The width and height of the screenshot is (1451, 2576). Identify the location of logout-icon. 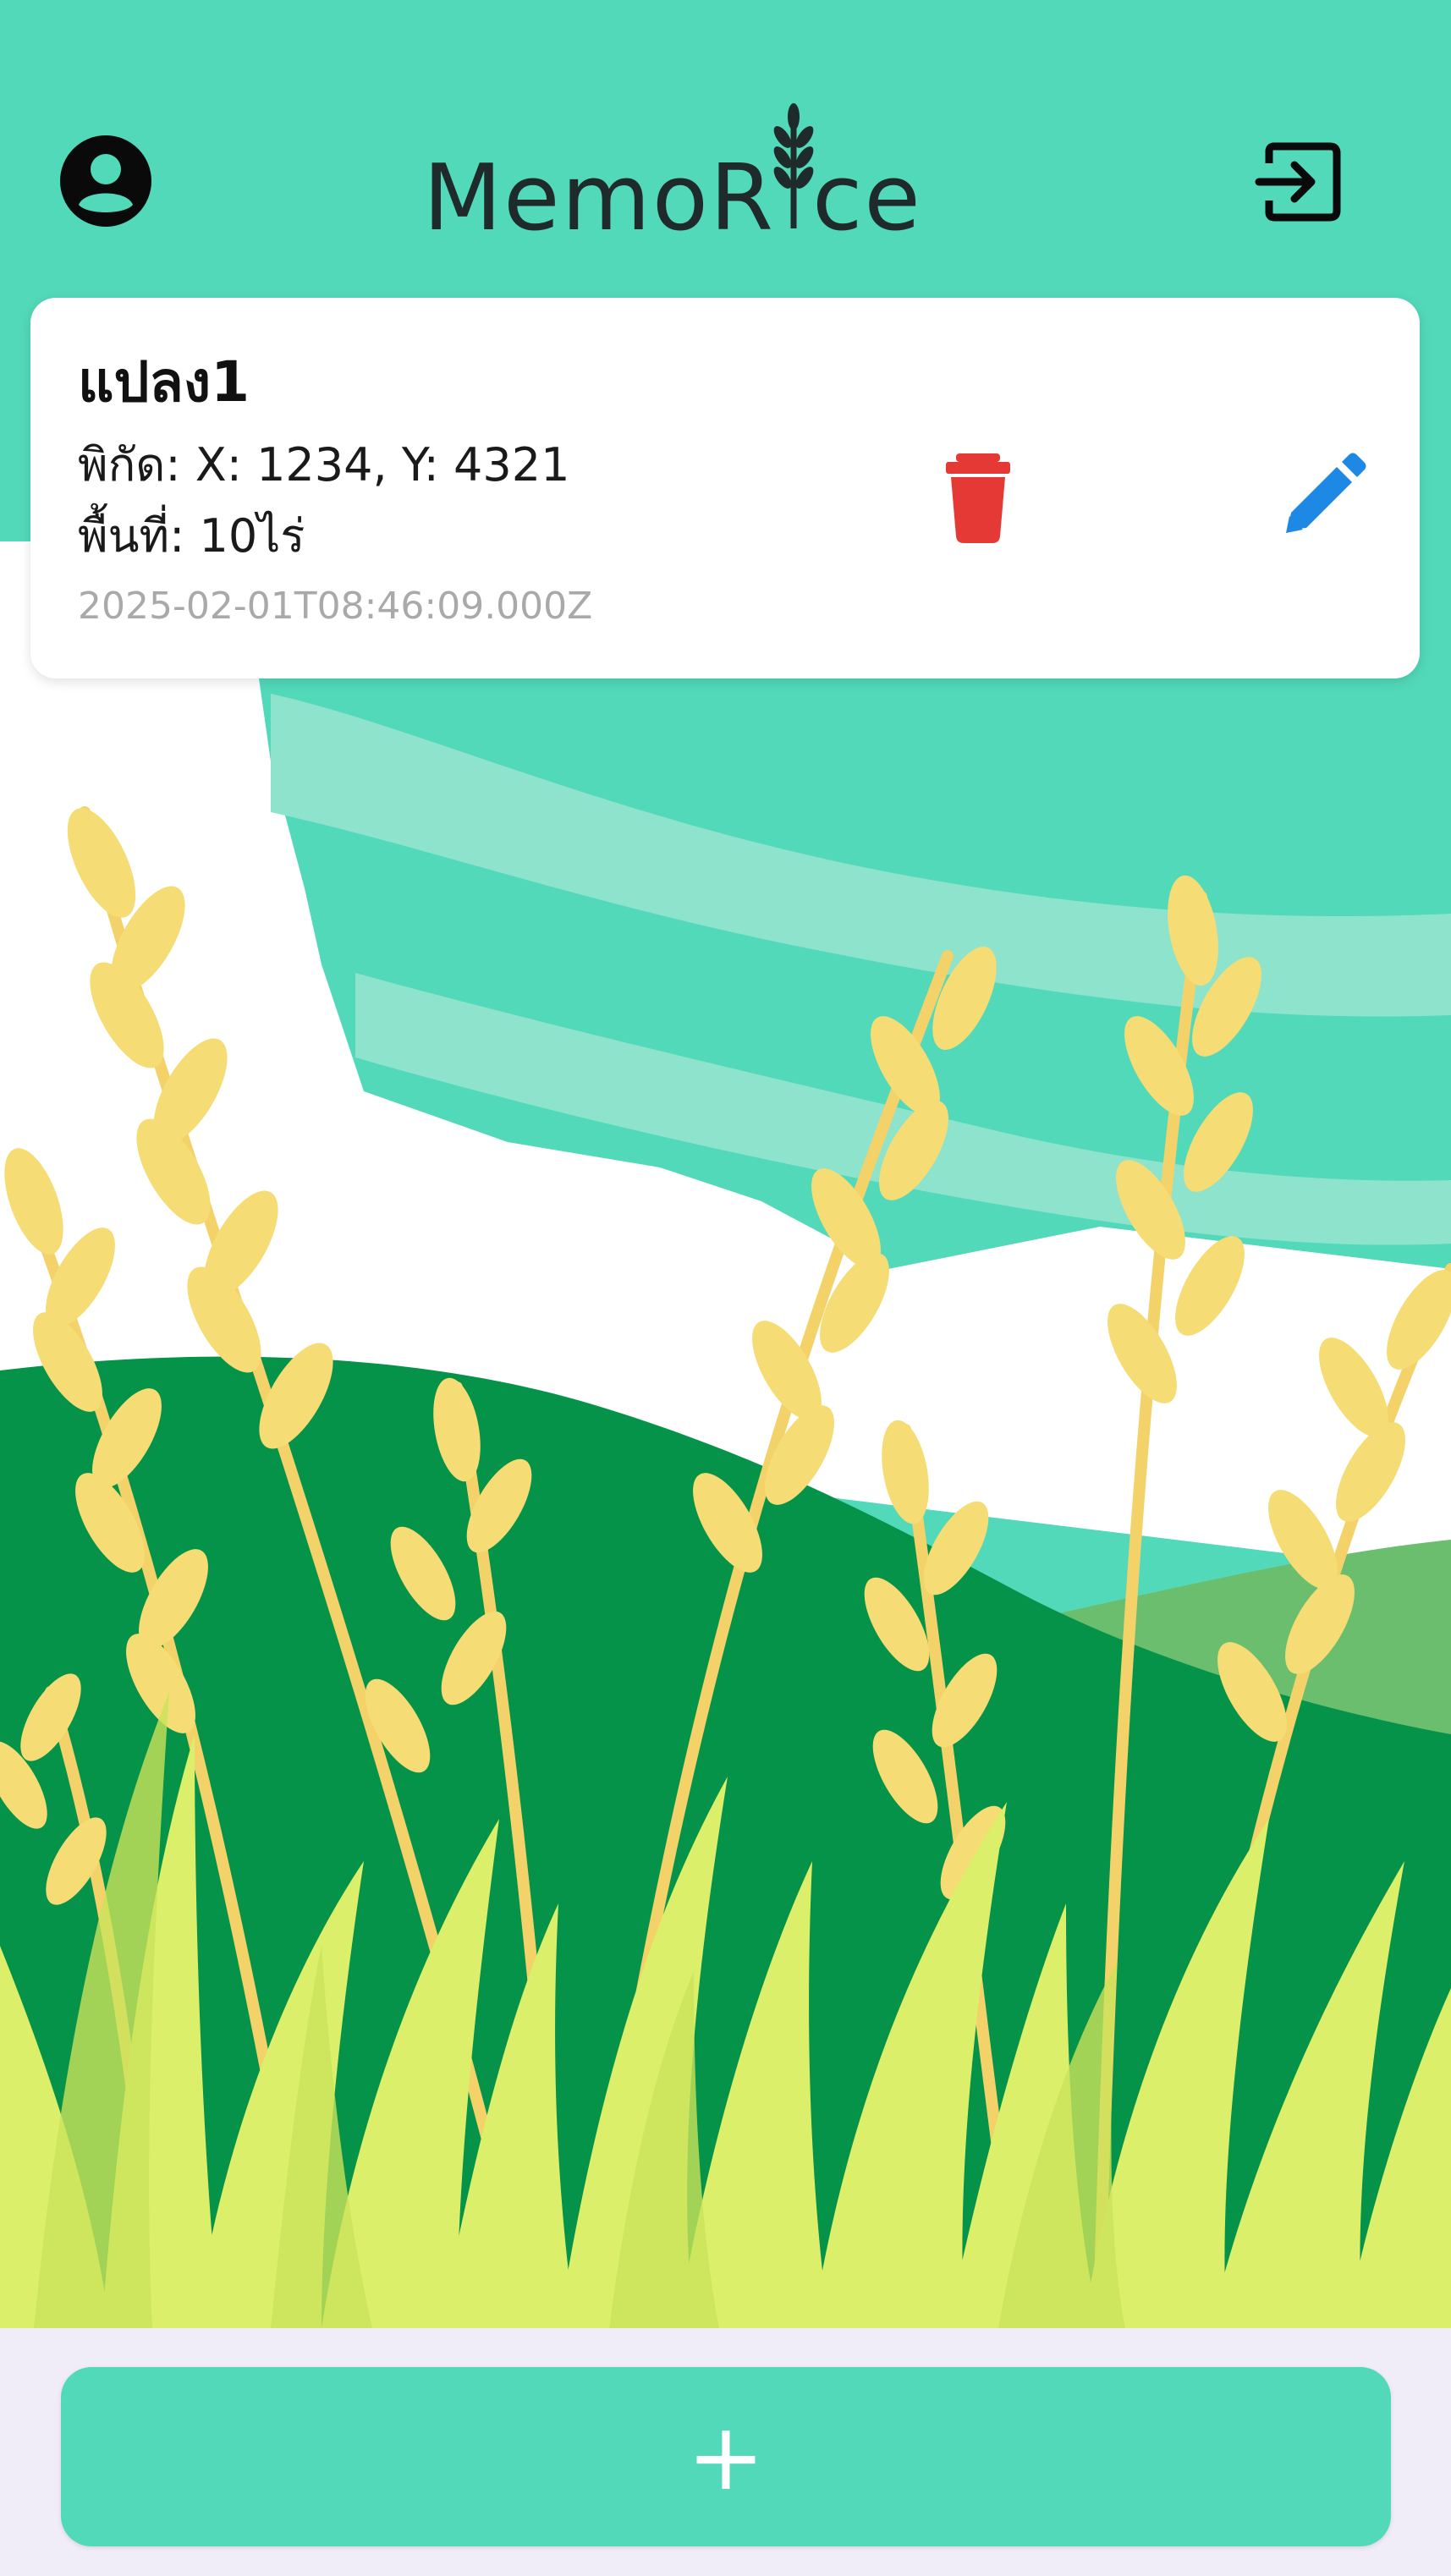
(1298, 182).